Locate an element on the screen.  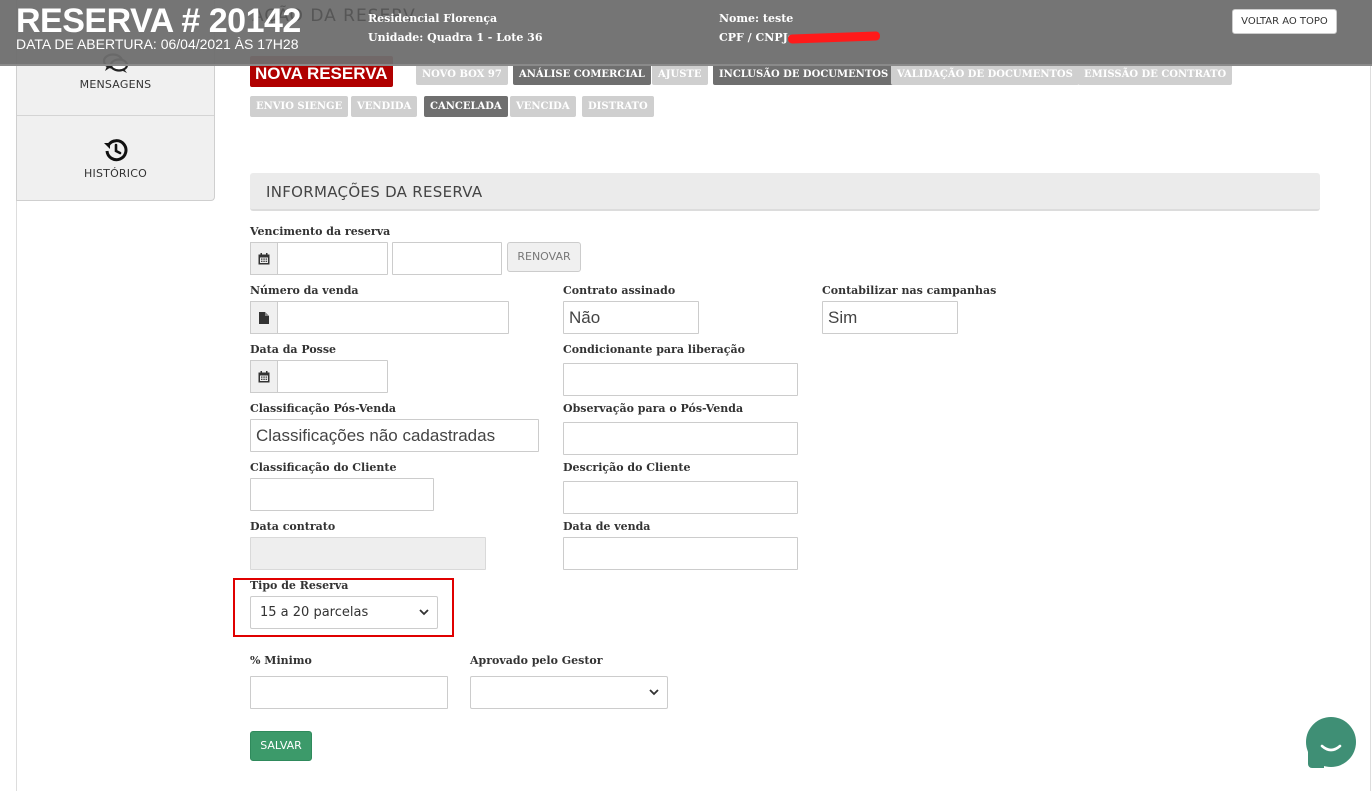
client-name: Nome: teste is located at coordinates (756, 18).